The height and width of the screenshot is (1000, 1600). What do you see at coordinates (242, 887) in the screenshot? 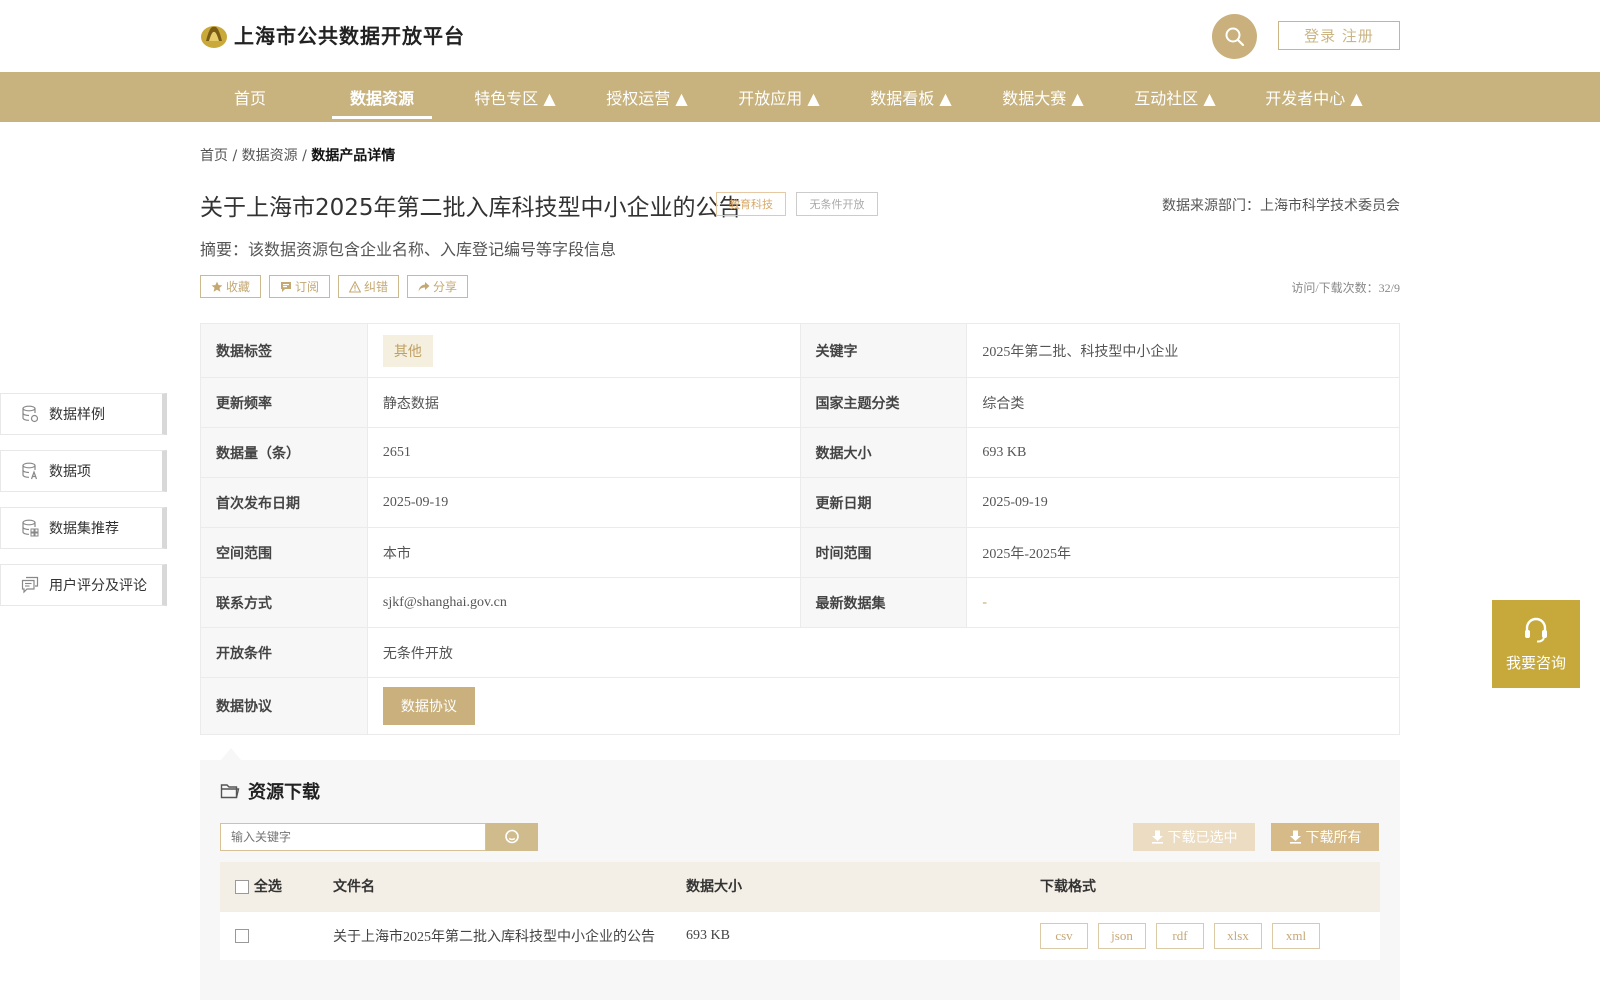
I see `select-all-checkbox` at bounding box center [242, 887].